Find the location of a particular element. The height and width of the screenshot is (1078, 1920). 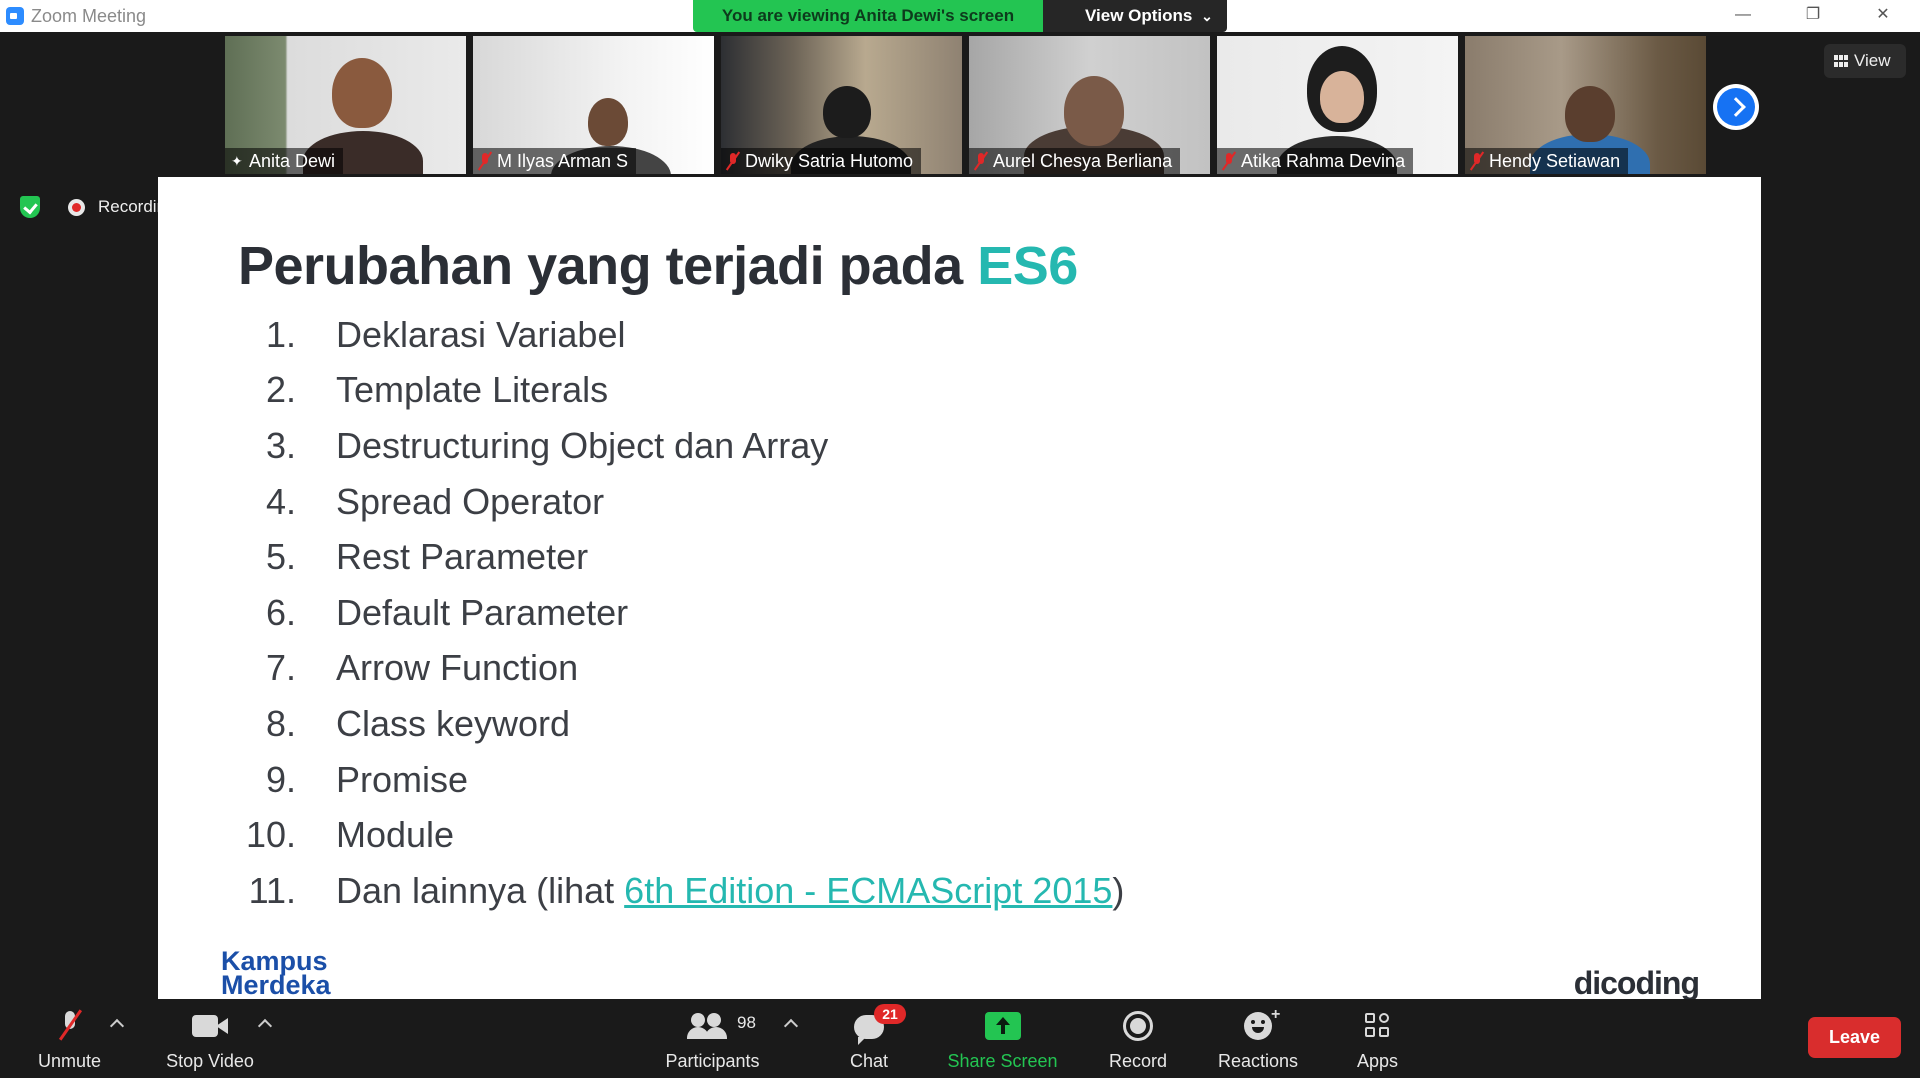

pin-icon: ✦ is located at coordinates (237, 161).